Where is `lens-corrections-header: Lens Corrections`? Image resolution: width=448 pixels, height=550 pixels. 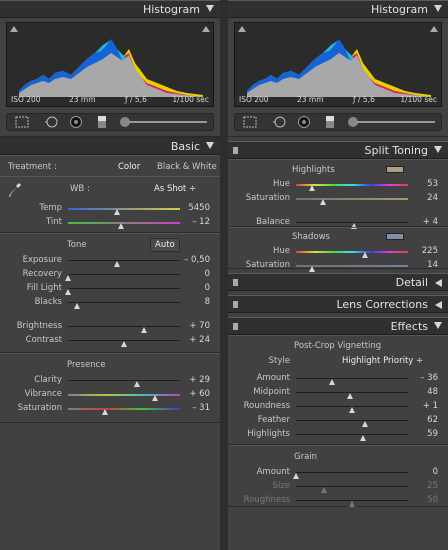 lens-corrections-header: Lens Corrections is located at coordinates (338, 304).